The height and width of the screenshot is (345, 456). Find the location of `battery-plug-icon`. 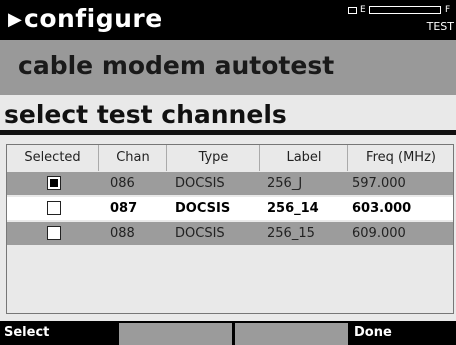

battery-plug-icon is located at coordinates (352, 10).